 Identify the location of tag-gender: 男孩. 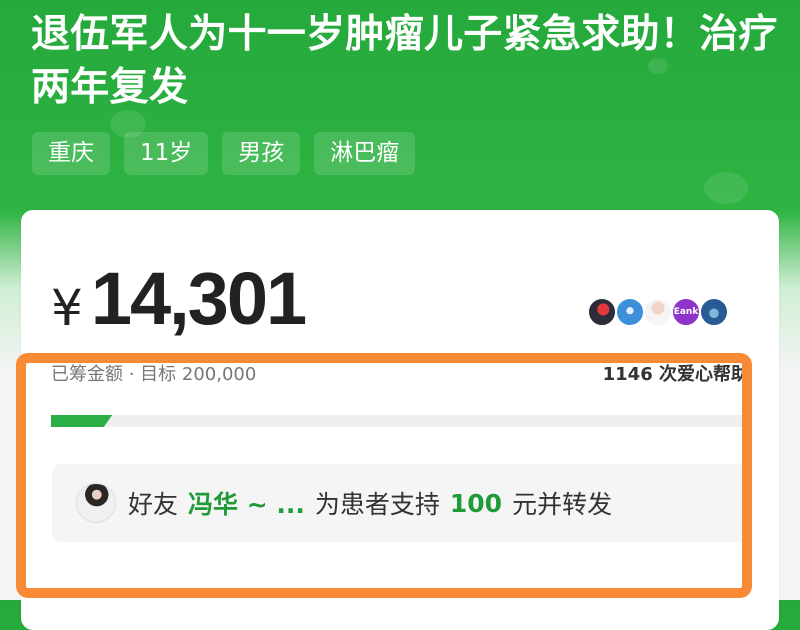
(261, 153).